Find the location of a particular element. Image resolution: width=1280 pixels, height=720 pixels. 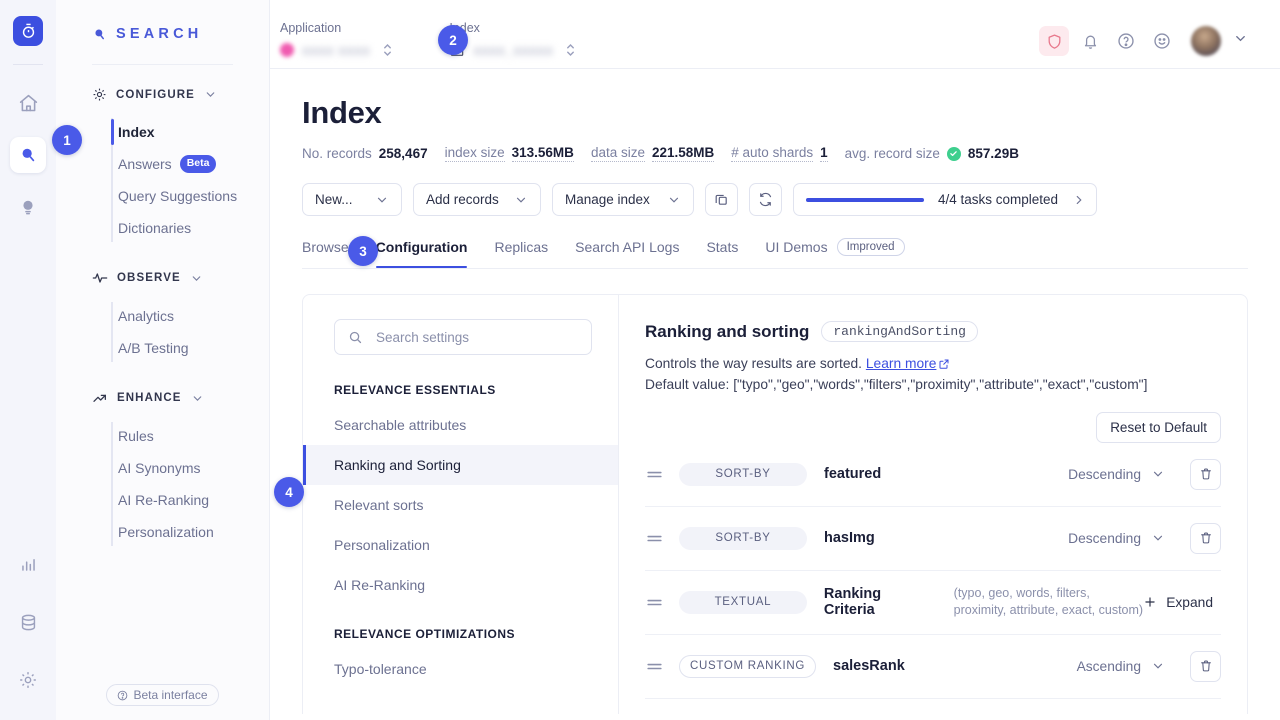

application-color-swatch is located at coordinates (287, 50).